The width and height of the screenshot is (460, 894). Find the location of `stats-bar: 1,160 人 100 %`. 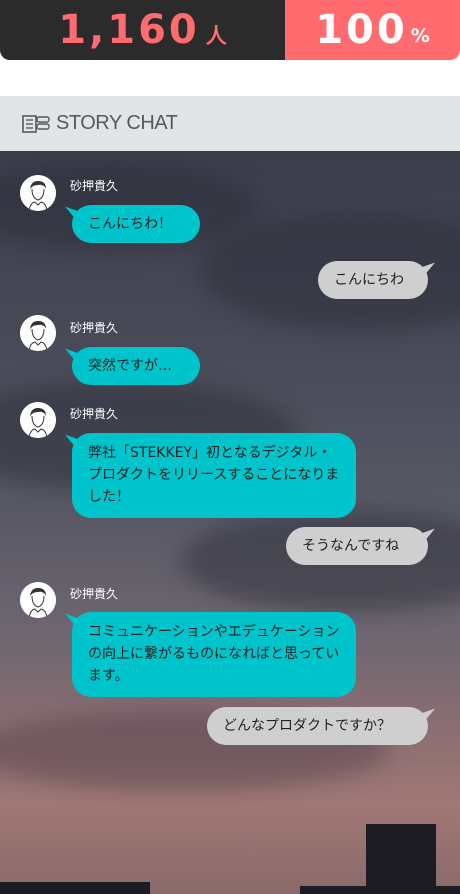

stats-bar: 1,160 人 100 % is located at coordinates (230, 30).